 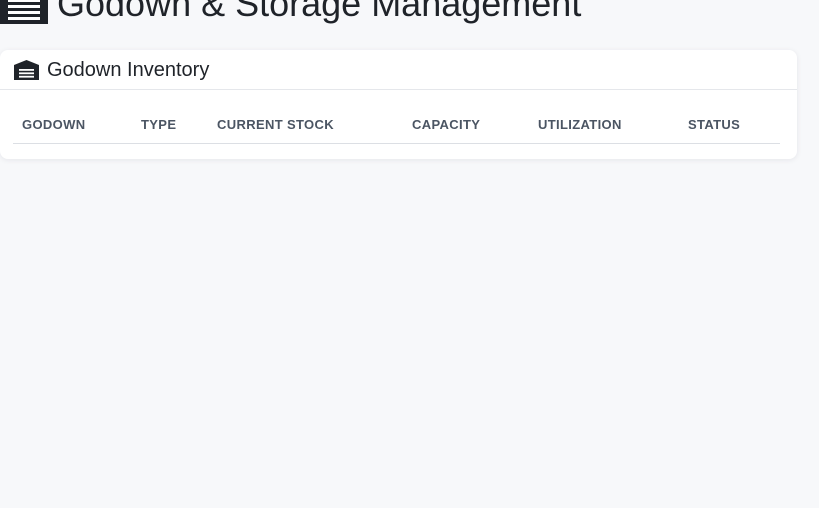 I want to click on card-title: Godown Inventory, so click(x=128, y=69).